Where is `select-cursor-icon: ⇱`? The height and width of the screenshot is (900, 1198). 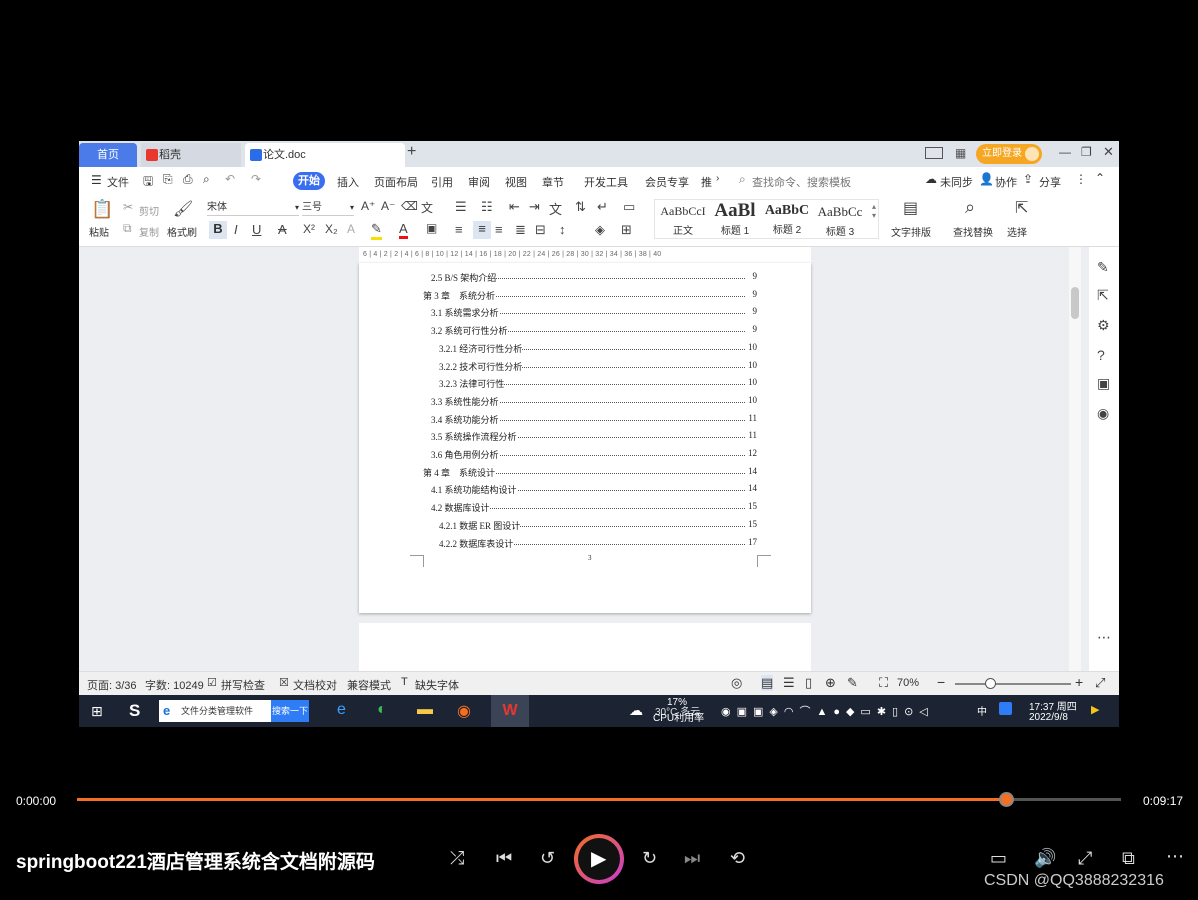 select-cursor-icon: ⇱ is located at coordinates (1021, 208).